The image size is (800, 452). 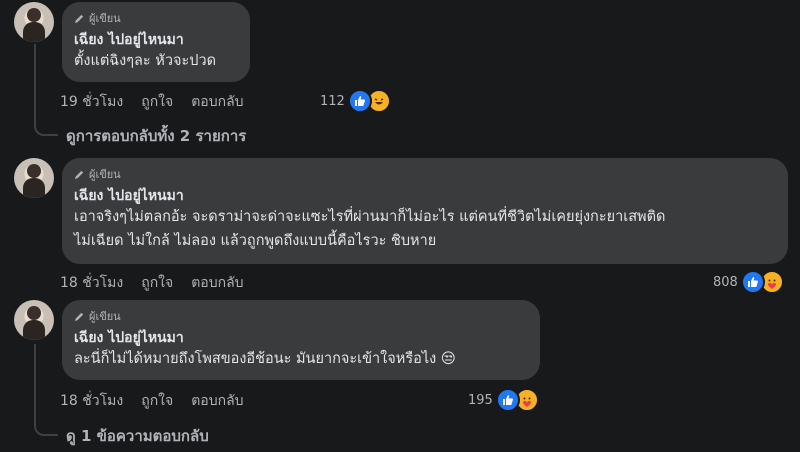 I want to click on comment-timestamp: 19 ชั่วโมง, so click(x=91, y=102).